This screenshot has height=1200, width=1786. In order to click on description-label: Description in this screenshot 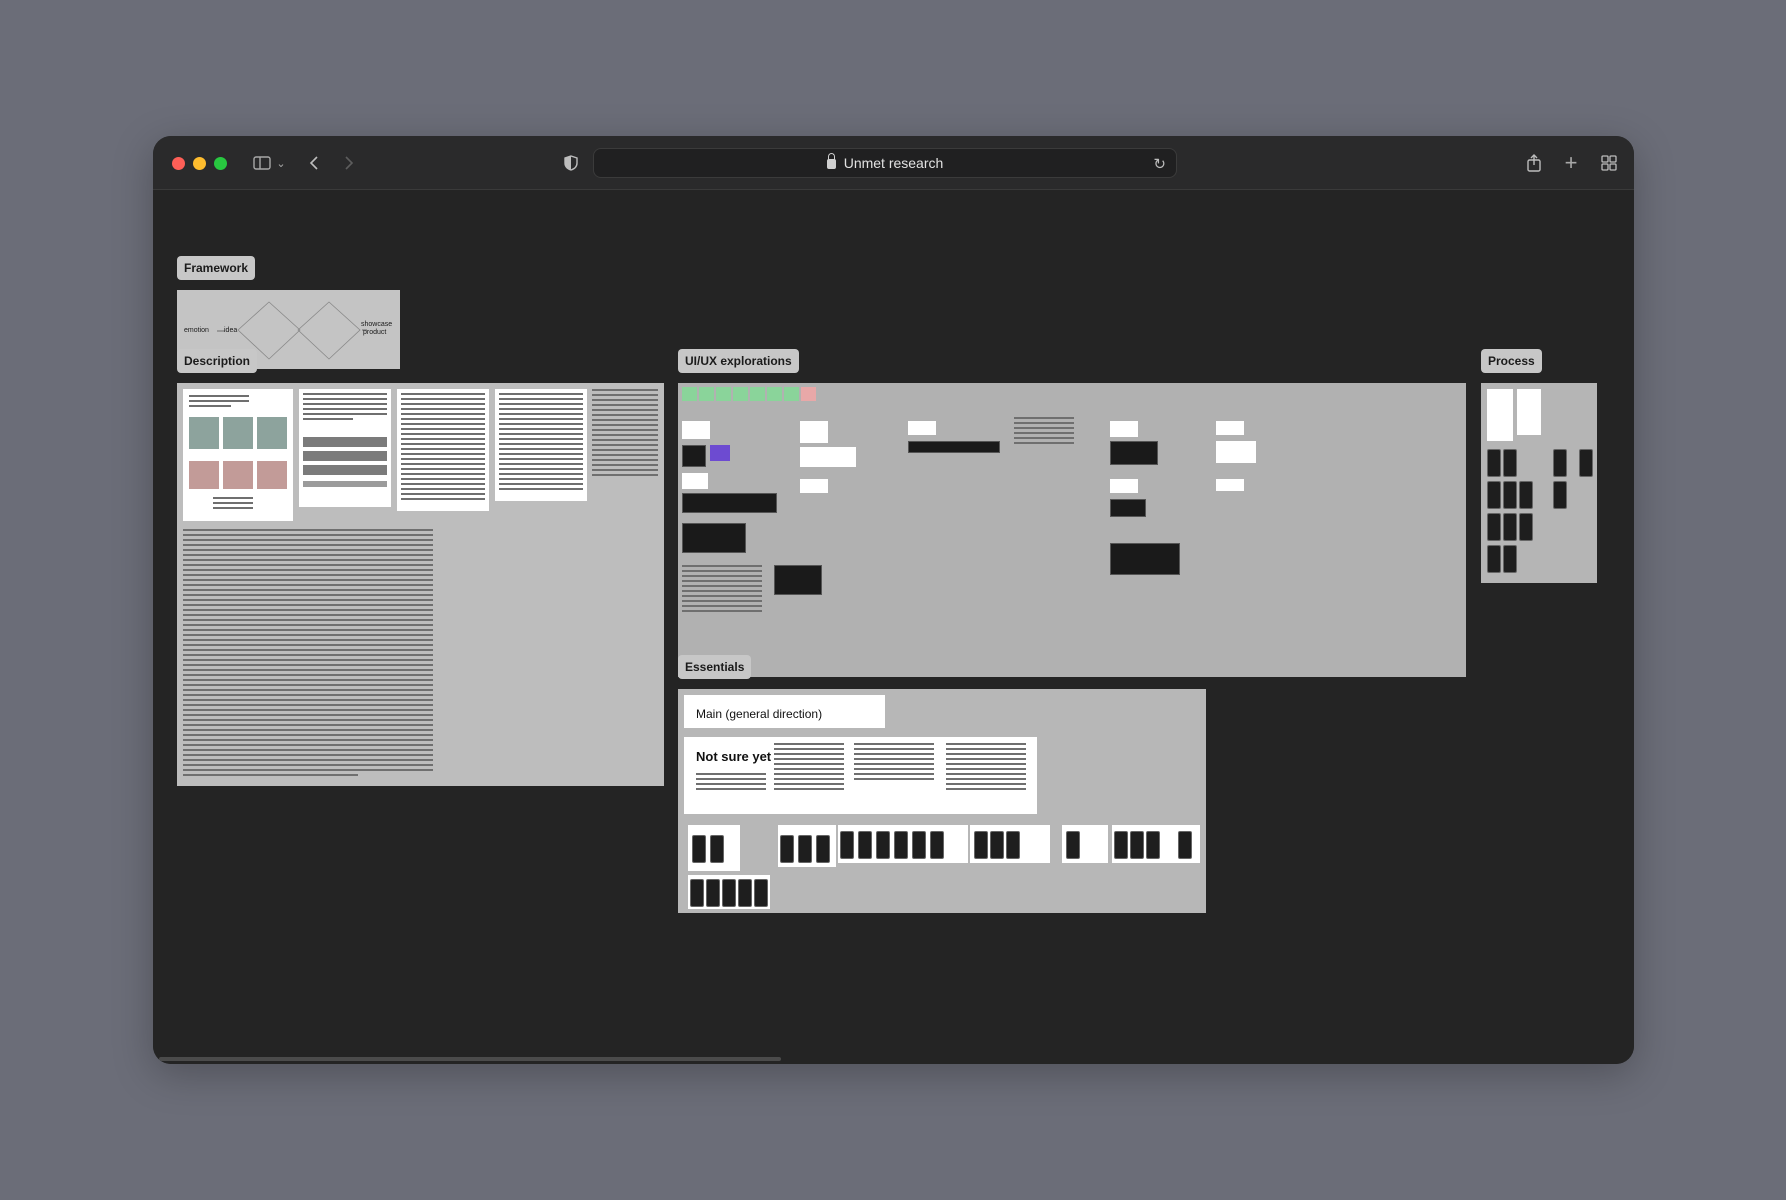, I will do `click(217, 361)`.